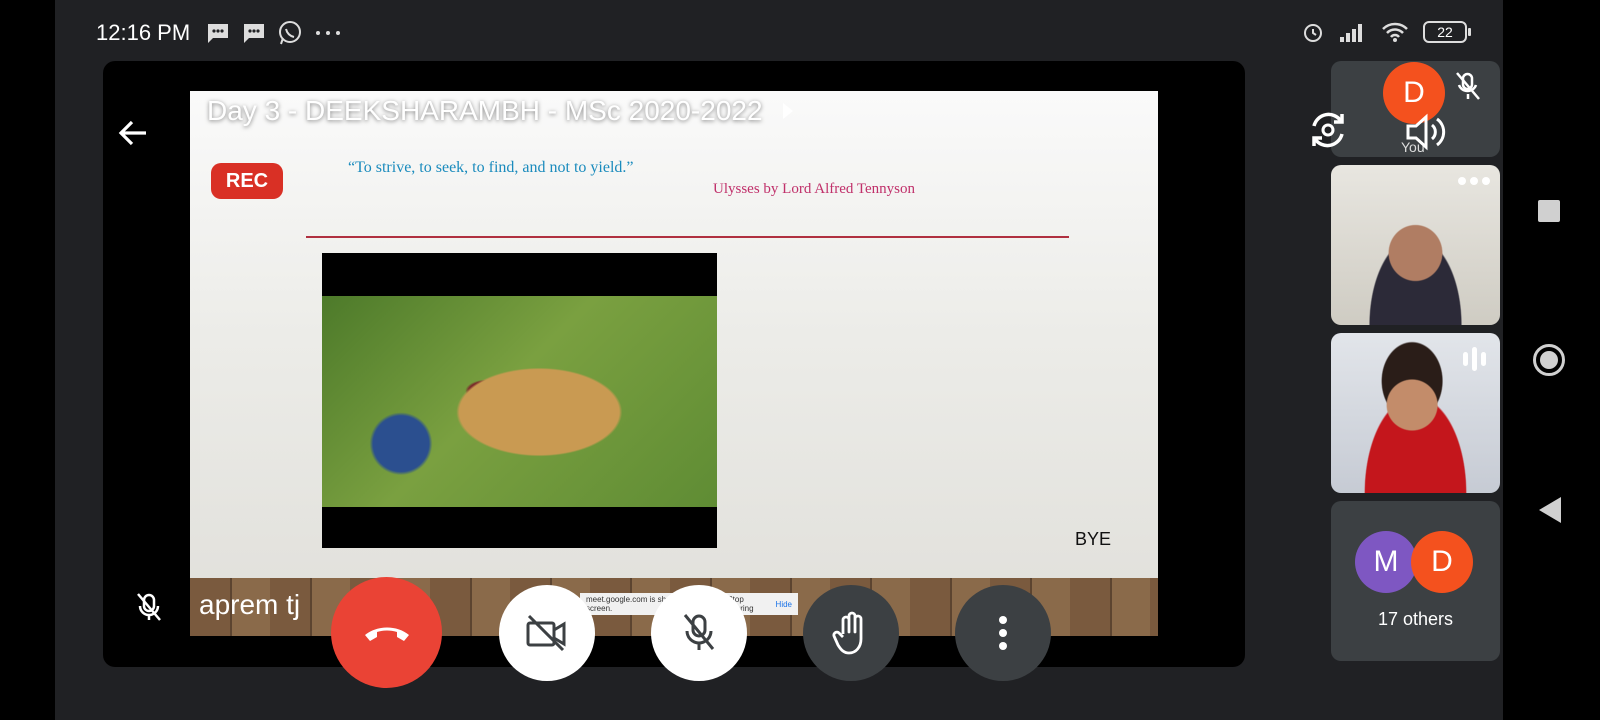 The height and width of the screenshot is (720, 1600). I want to click on mic-toggle-button, so click(699, 633).